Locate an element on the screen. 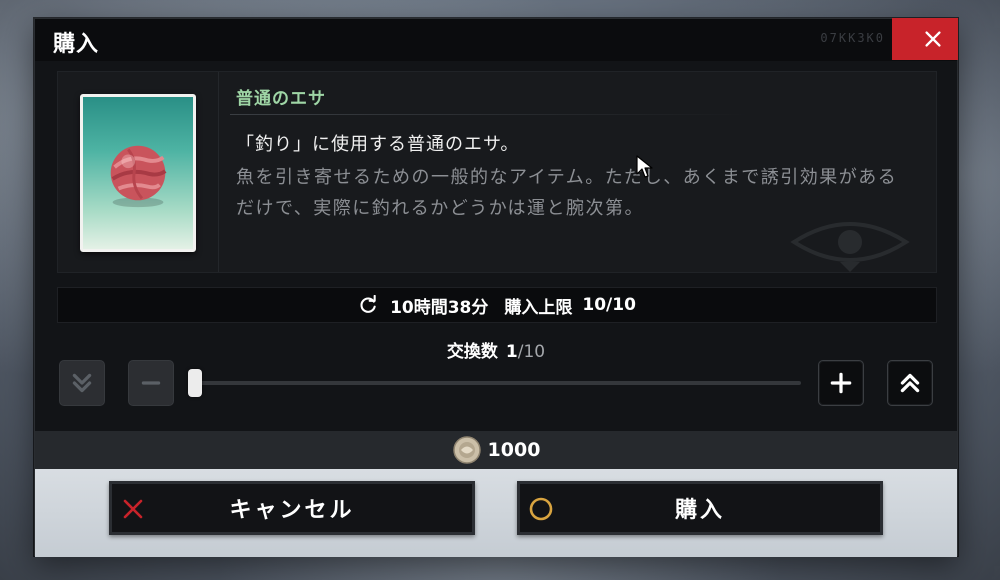 Image resolution: width=1000 pixels, height=580 pixels. buy-button-label: 購入 is located at coordinates (699, 510).